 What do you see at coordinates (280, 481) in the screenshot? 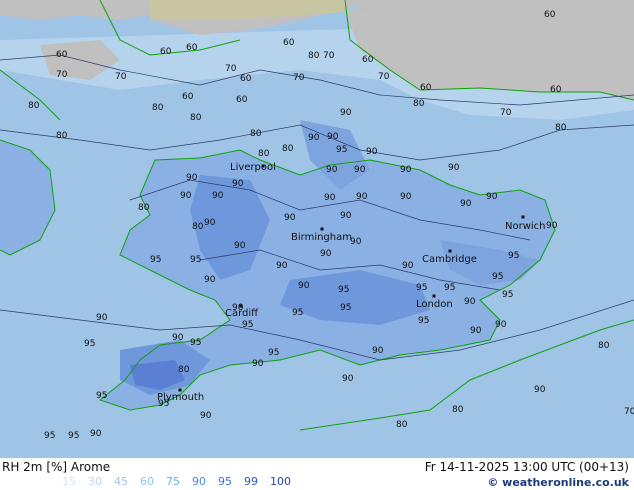
I see `legend-value-100: 100` at bounding box center [280, 481].